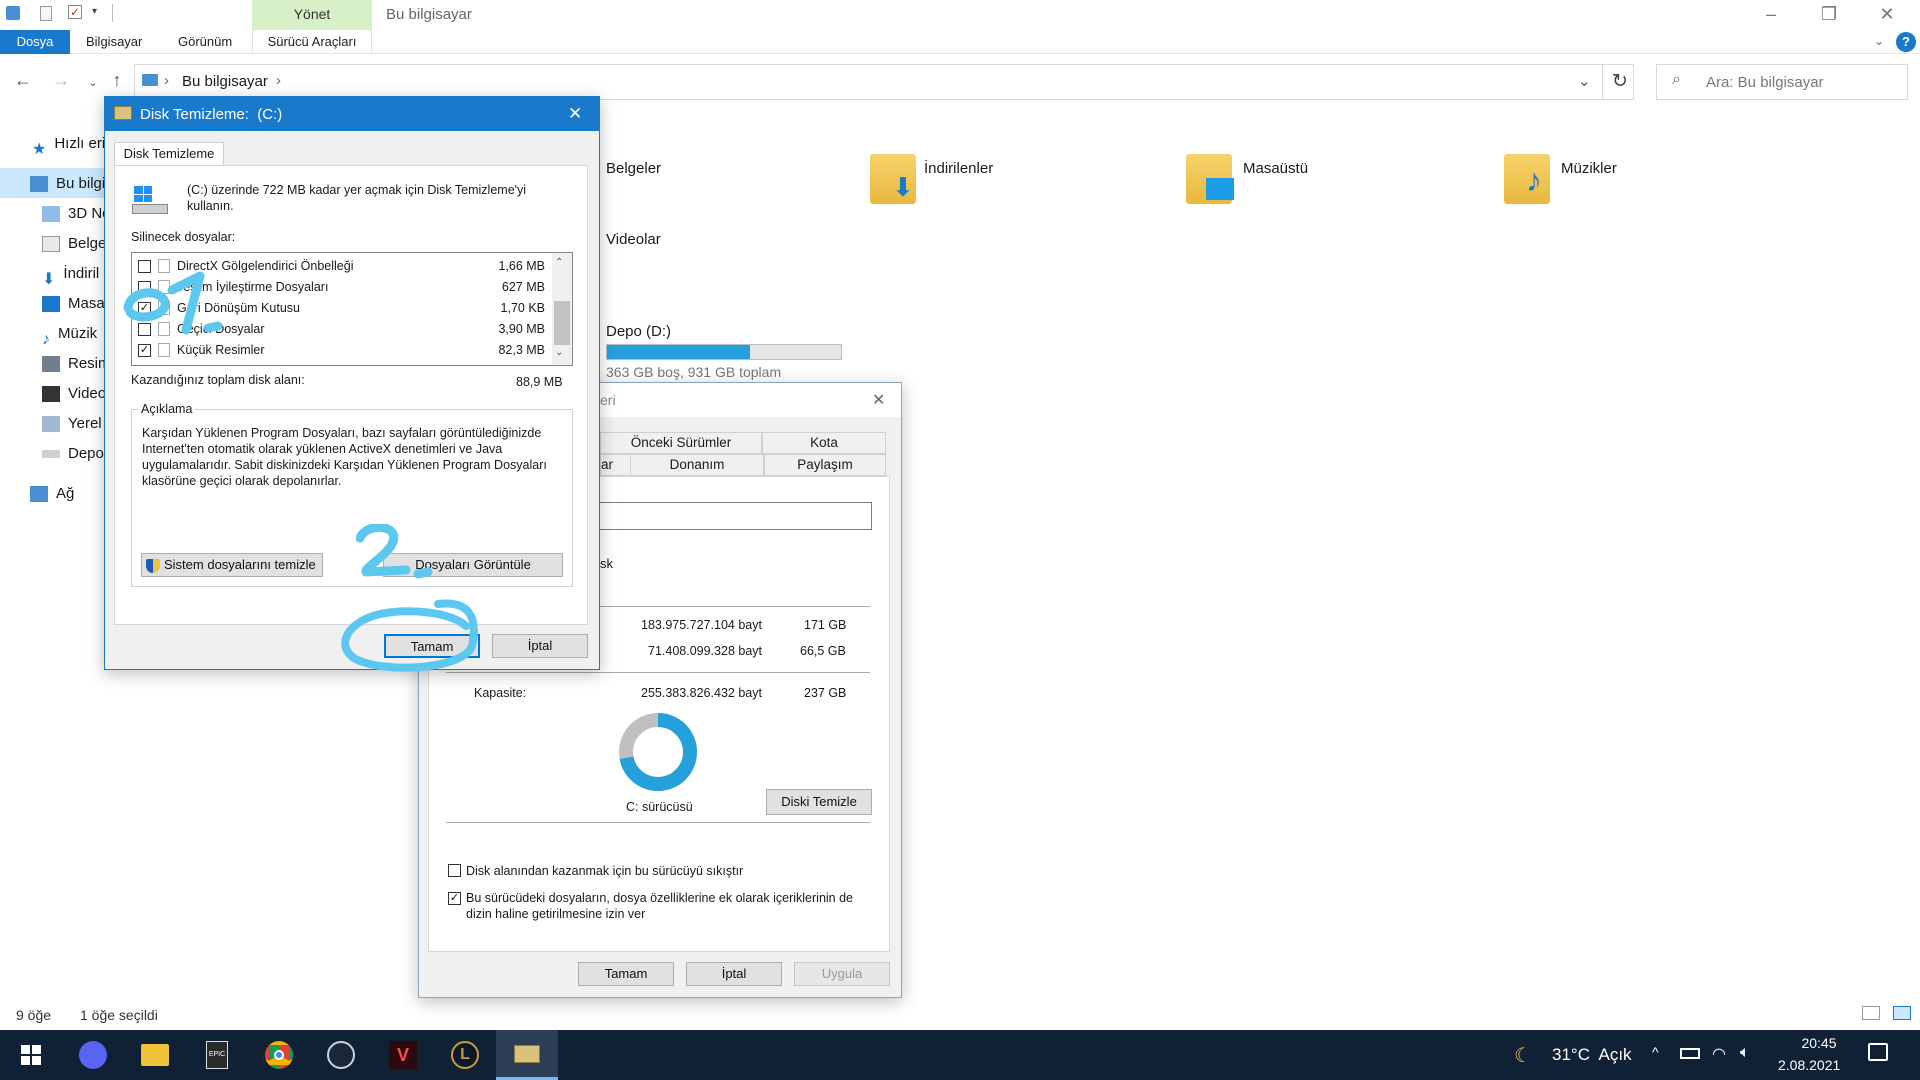 Image resolution: width=1920 pixels, height=1080 pixels. Describe the element at coordinates (539, 382) in the screenshot. I see `total-space-value: 88,9 MB` at that location.